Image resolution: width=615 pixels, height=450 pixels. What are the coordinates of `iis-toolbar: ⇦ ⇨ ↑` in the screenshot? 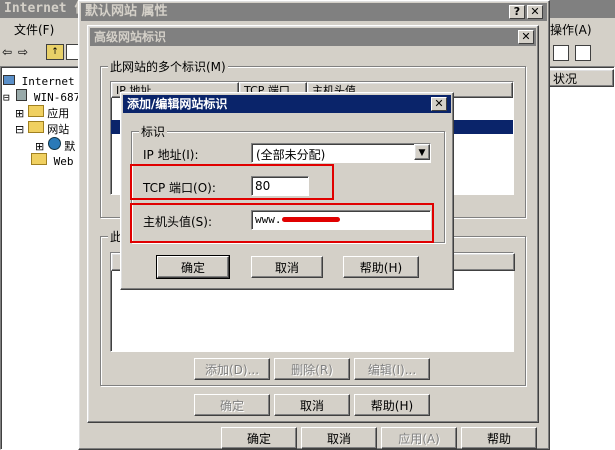 It's located at (45, 53).